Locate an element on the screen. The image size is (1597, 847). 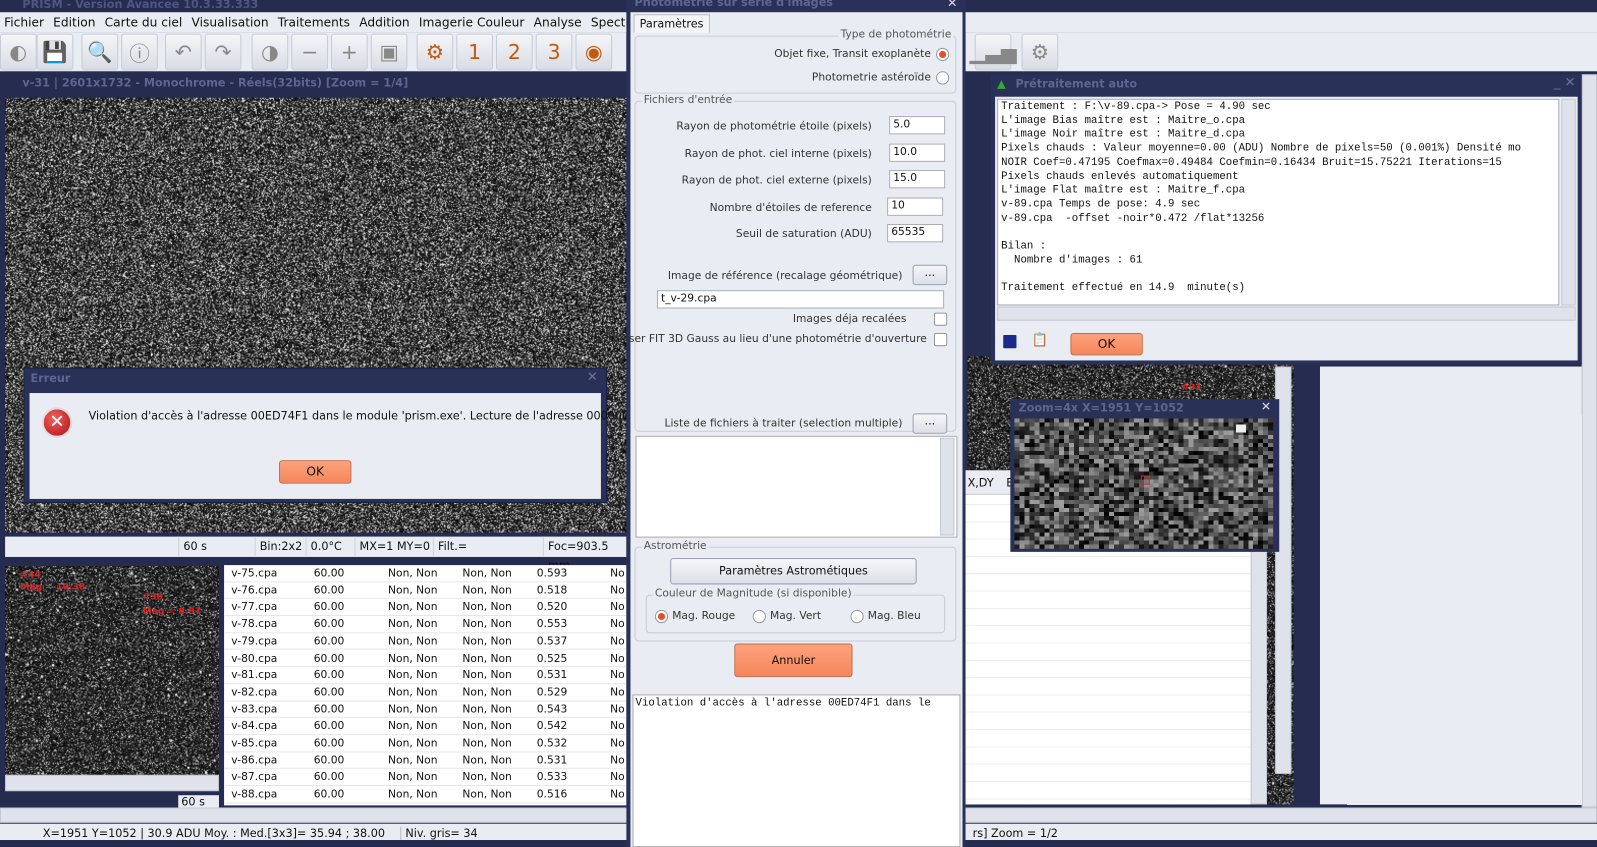
field-input: 10.0 is located at coordinates (917, 152).